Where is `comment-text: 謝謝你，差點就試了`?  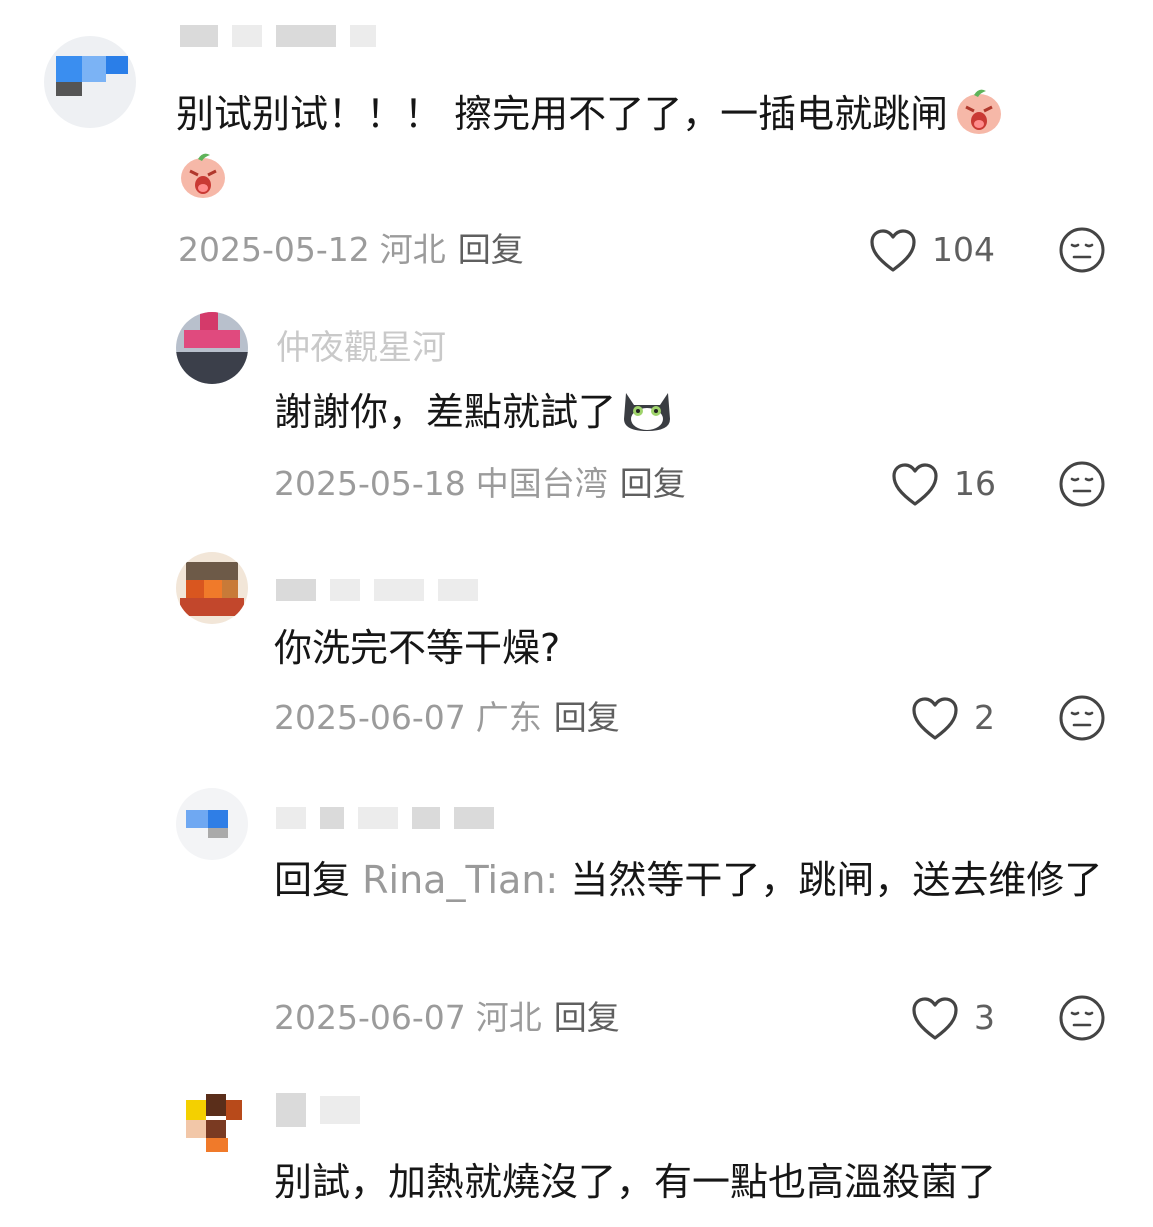 comment-text: 謝謝你，差點就試了 is located at coordinates (689, 412).